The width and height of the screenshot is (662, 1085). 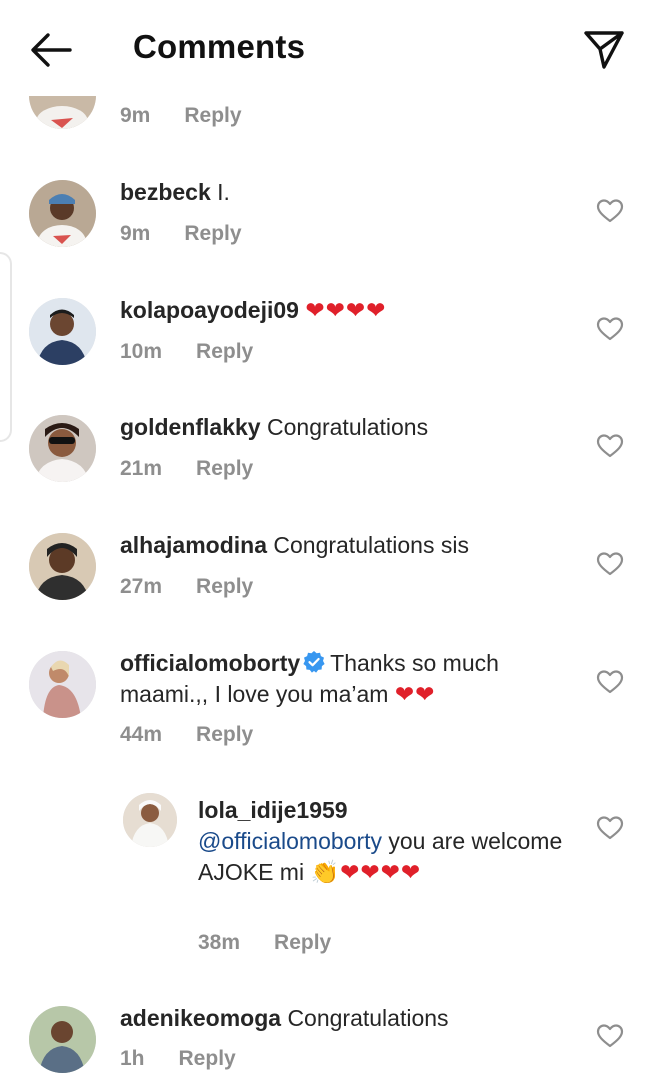 I want to click on comment-username: alhajamodina, so click(x=193, y=545).